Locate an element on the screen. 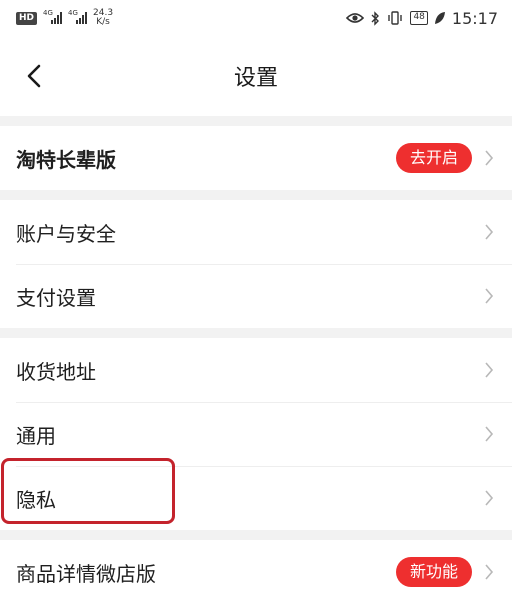  signal-icon-2: 4G is located at coordinates (78, 16).